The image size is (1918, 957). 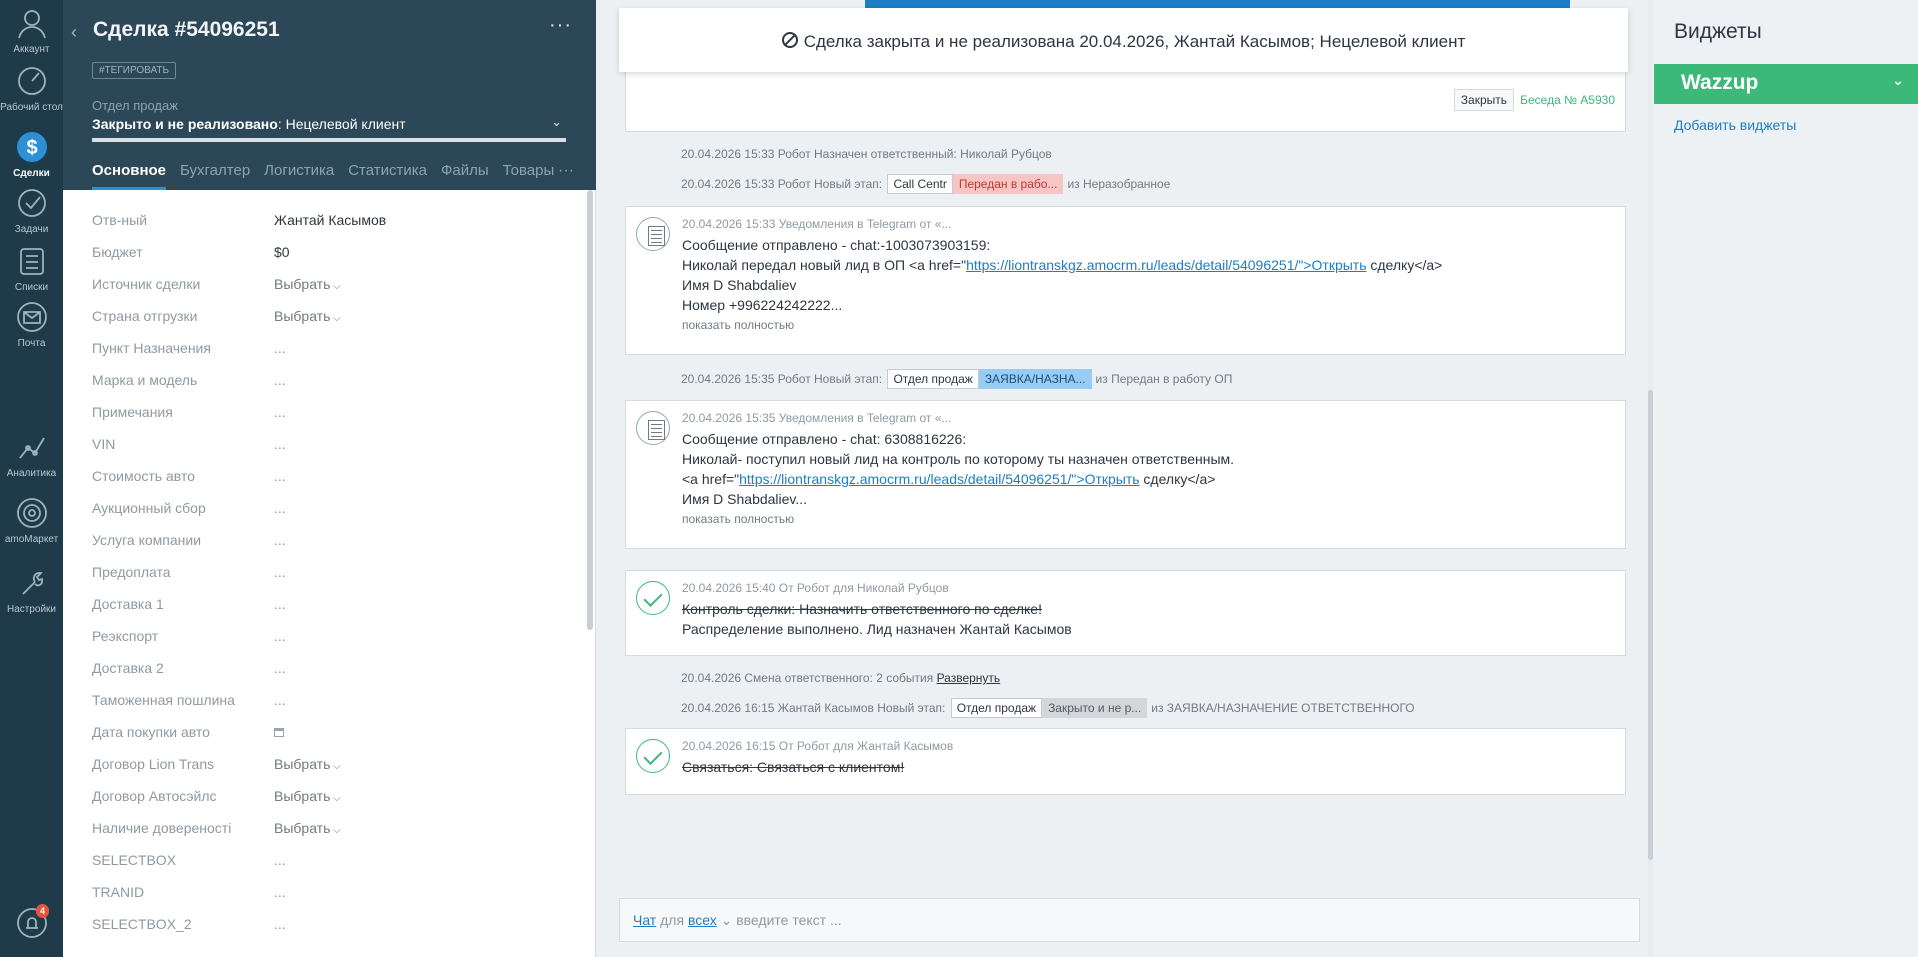 What do you see at coordinates (465, 176) in the screenshot?
I see `tab-files: Файлы` at bounding box center [465, 176].